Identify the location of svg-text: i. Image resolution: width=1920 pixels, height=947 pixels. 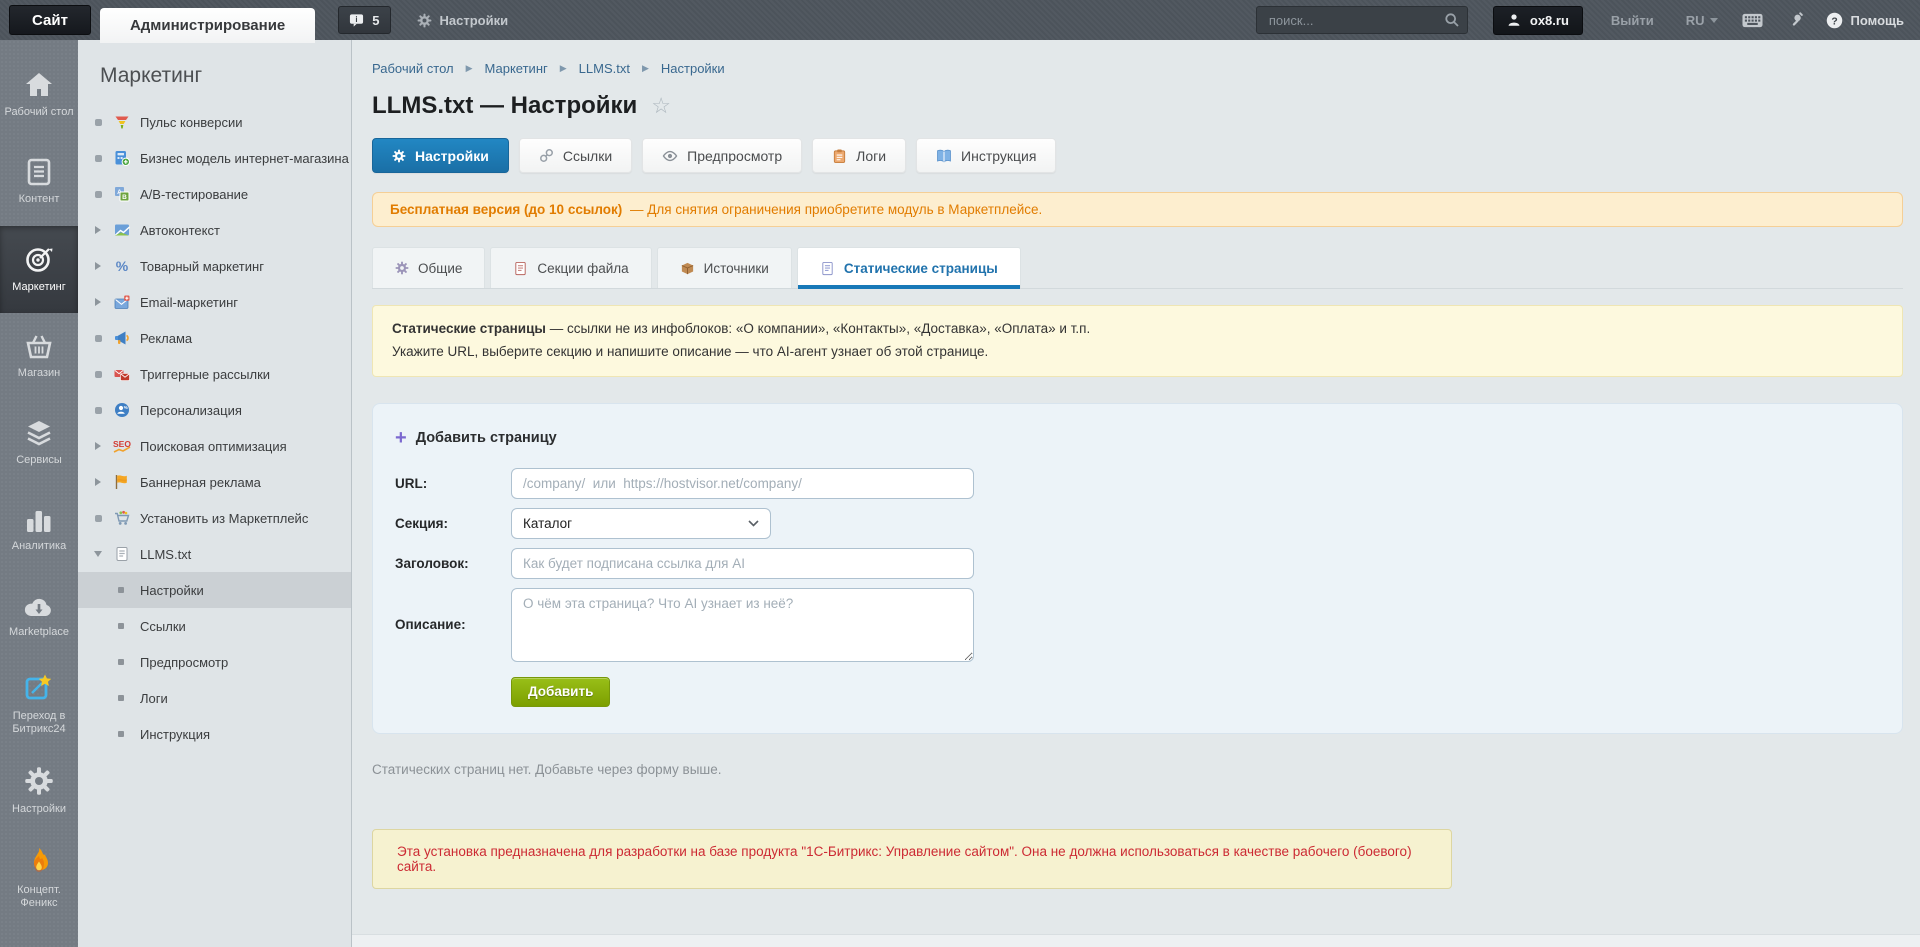
(357, 19).